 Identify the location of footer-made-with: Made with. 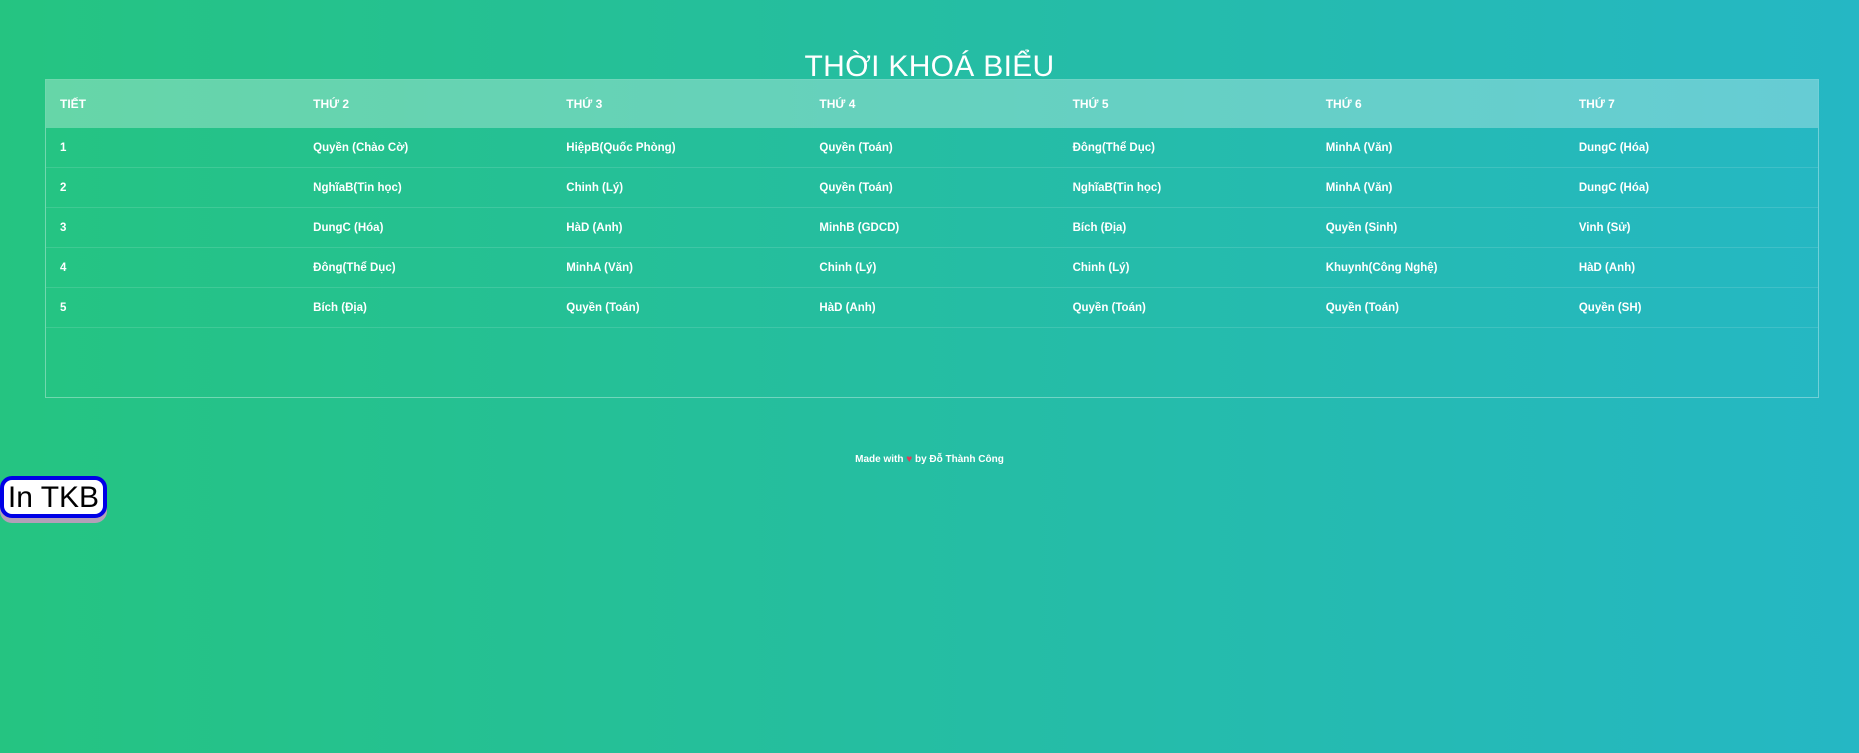
(879, 459).